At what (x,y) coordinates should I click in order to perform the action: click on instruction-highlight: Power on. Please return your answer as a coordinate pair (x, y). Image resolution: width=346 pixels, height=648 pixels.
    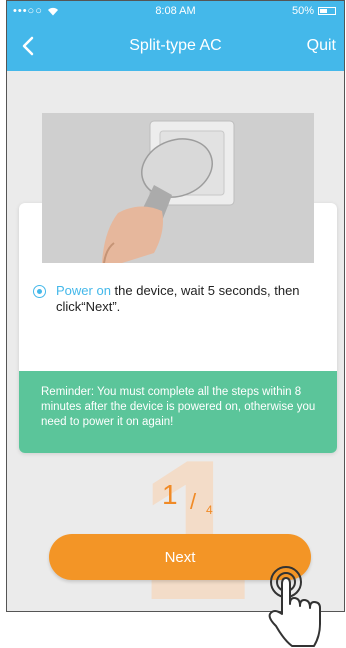
    Looking at the image, I should click on (83, 290).